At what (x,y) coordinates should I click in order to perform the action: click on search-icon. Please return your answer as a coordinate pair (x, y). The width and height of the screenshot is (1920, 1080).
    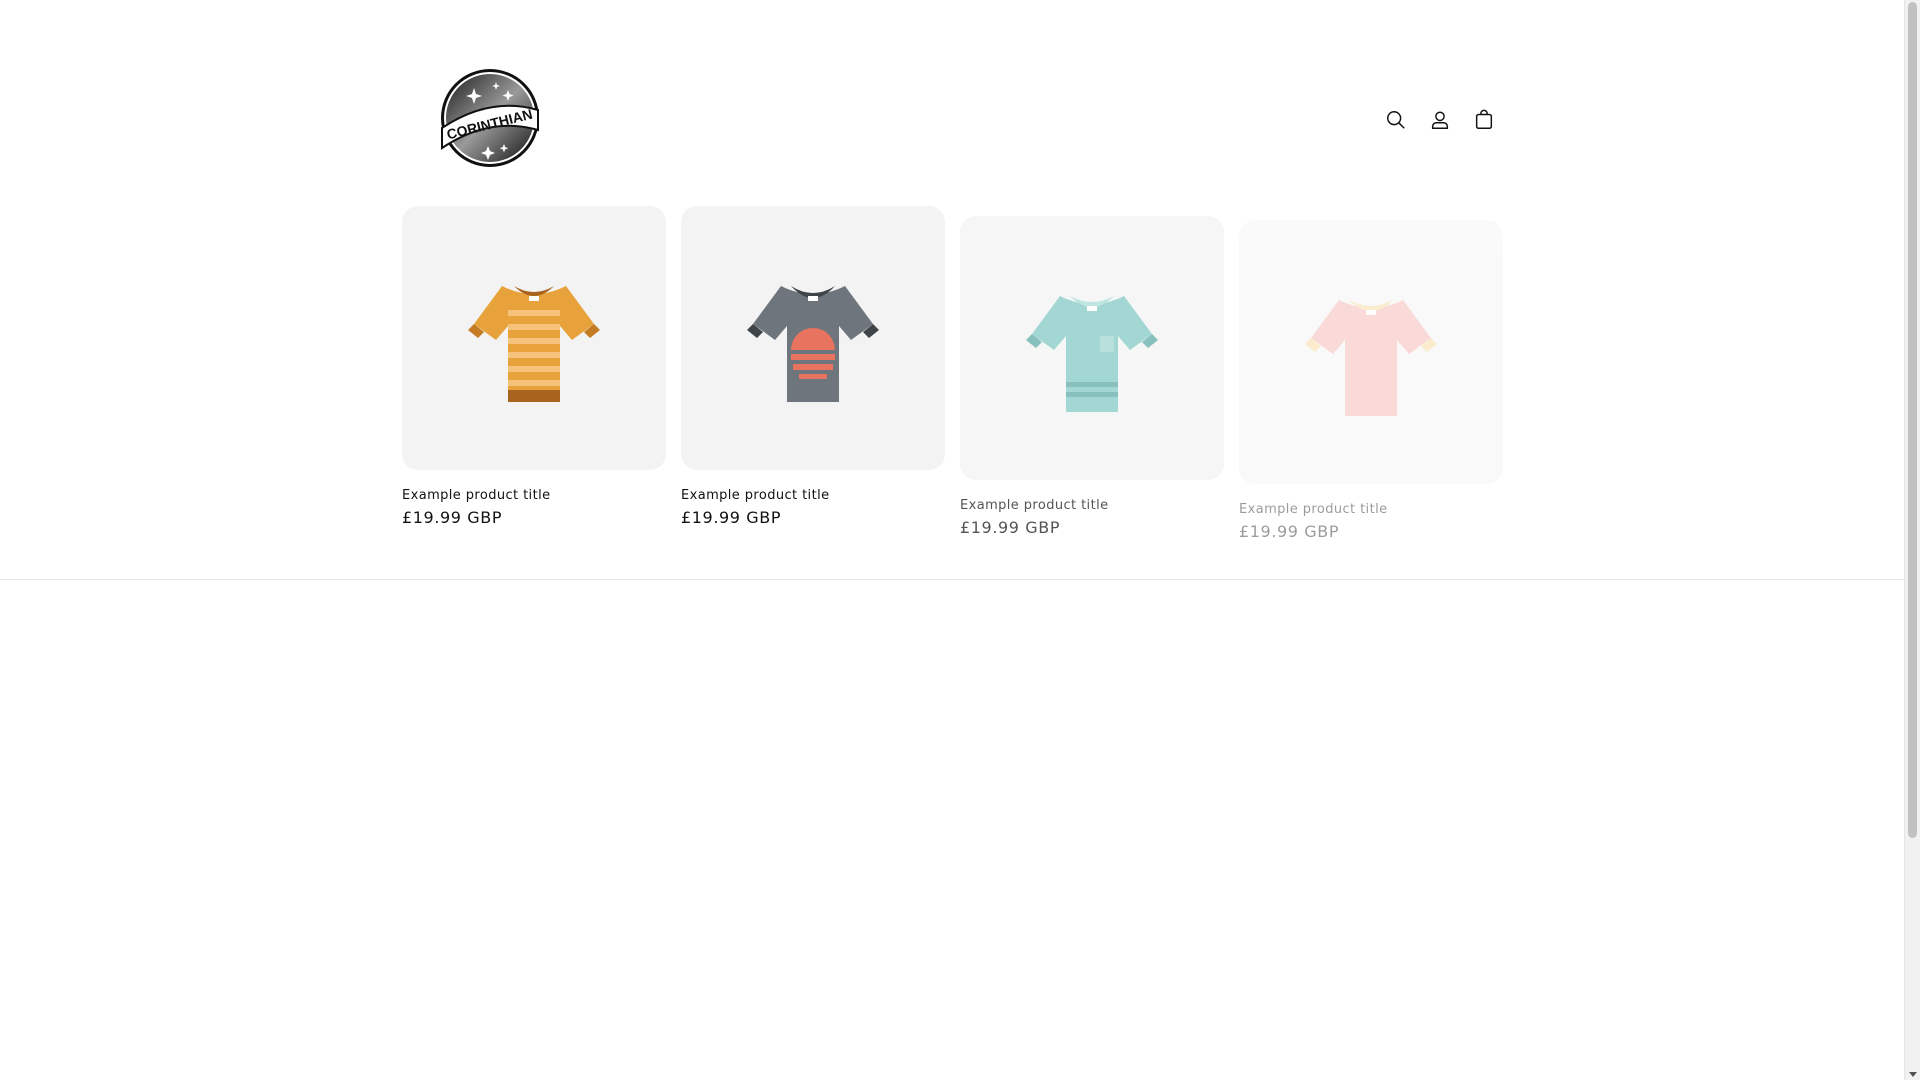
    Looking at the image, I should click on (1396, 120).